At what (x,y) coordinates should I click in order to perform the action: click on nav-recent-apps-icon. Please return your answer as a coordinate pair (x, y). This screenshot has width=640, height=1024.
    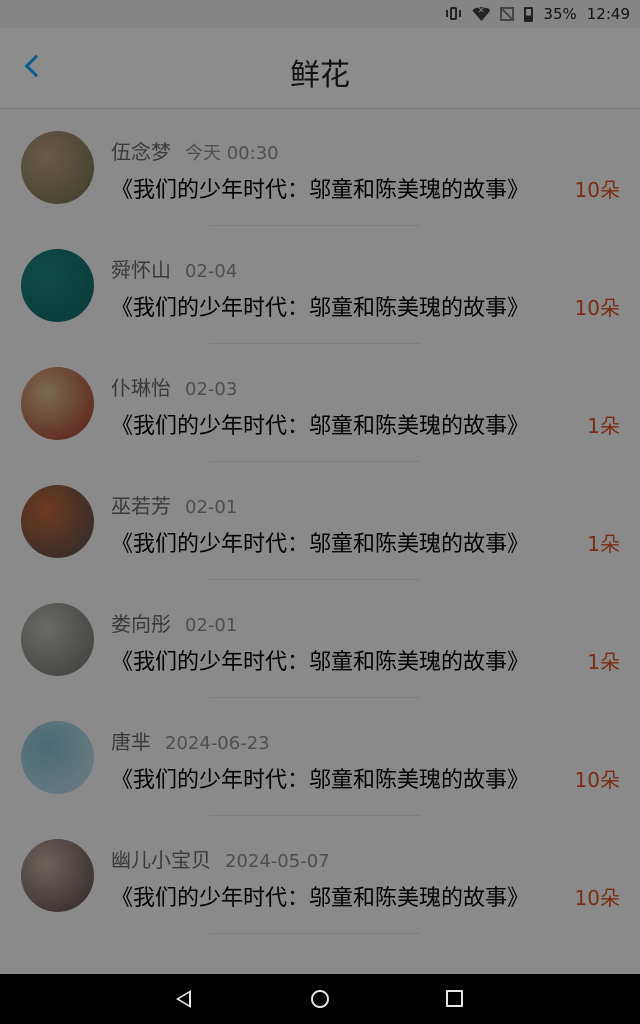
    Looking at the image, I should click on (454, 998).